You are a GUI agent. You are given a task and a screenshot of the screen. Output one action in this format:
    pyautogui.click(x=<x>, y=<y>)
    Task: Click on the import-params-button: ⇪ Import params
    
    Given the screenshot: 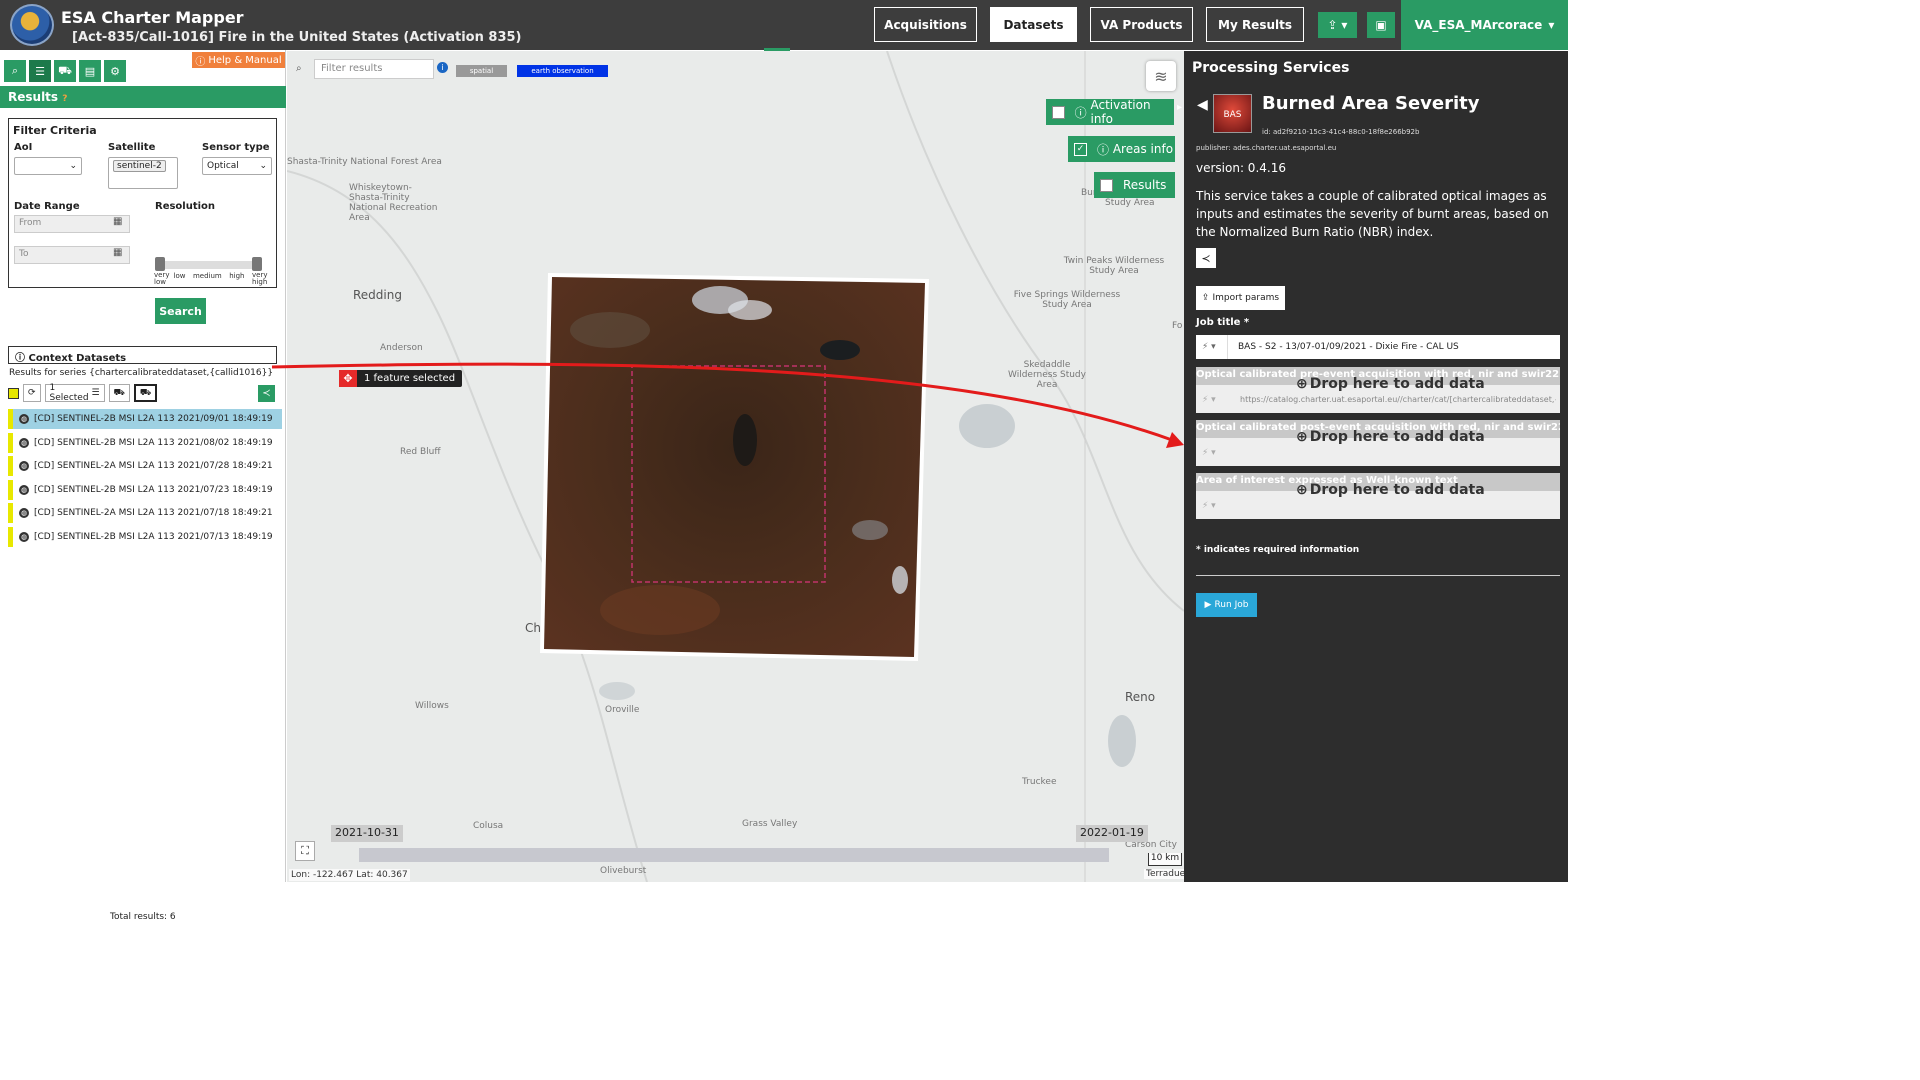 What is the action you would take?
    pyautogui.click(x=1240, y=298)
    